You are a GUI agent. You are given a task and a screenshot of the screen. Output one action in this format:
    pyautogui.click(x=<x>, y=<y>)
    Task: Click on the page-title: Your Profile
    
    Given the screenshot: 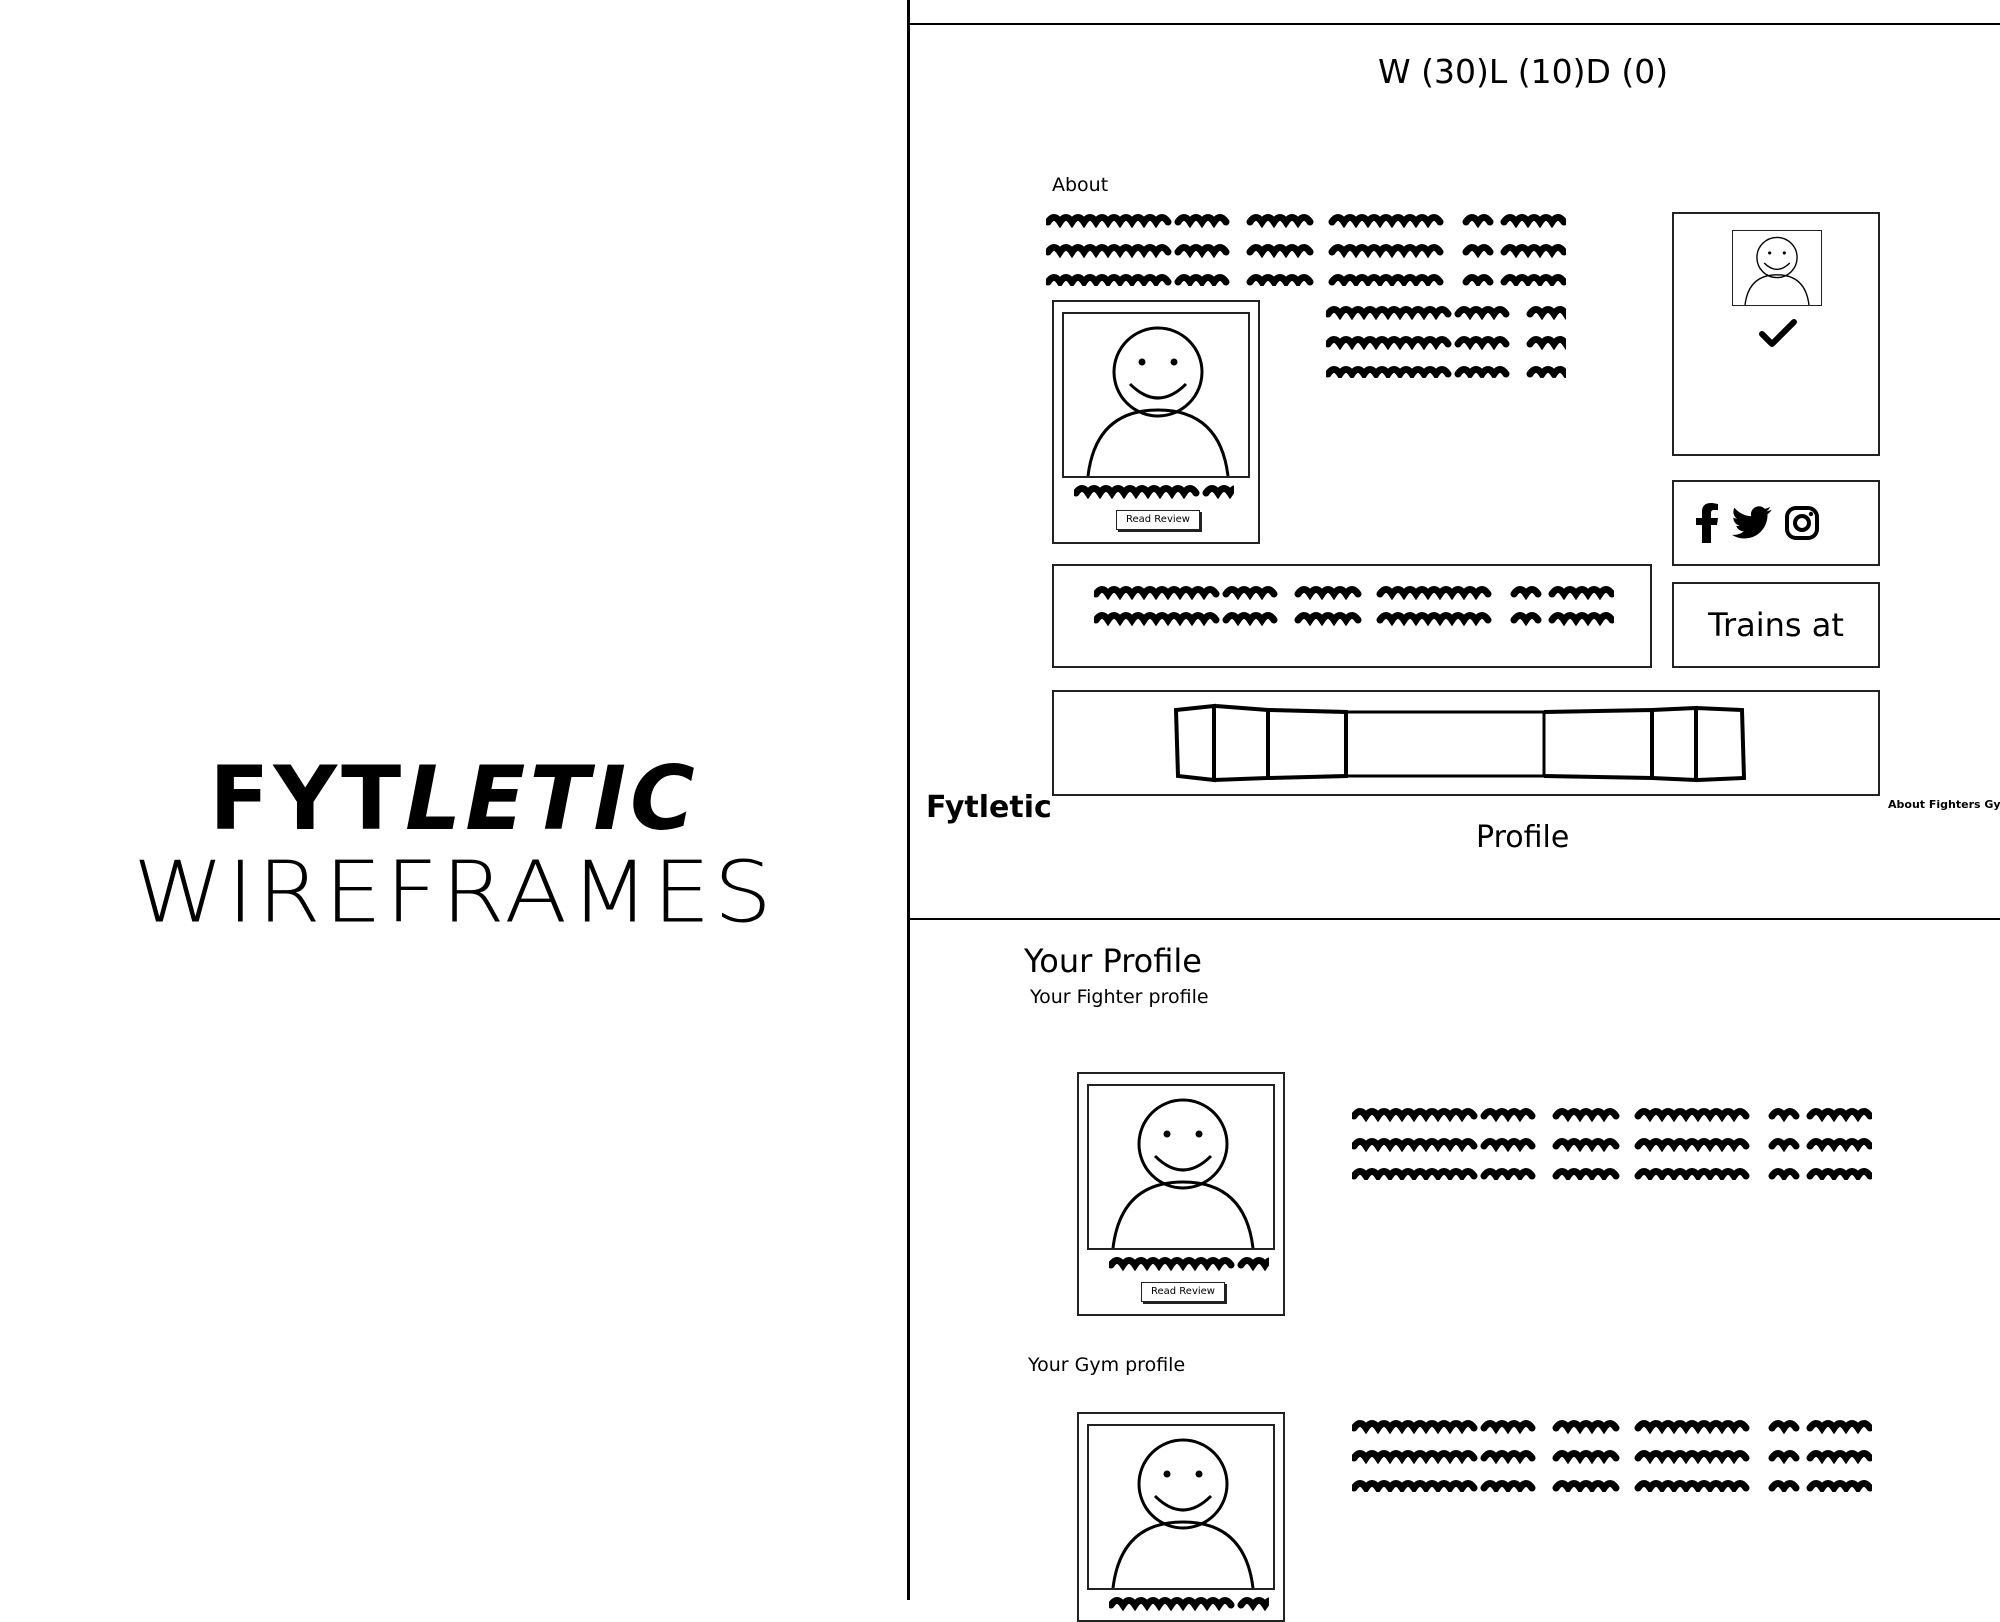 What is the action you would take?
    pyautogui.click(x=1113, y=961)
    